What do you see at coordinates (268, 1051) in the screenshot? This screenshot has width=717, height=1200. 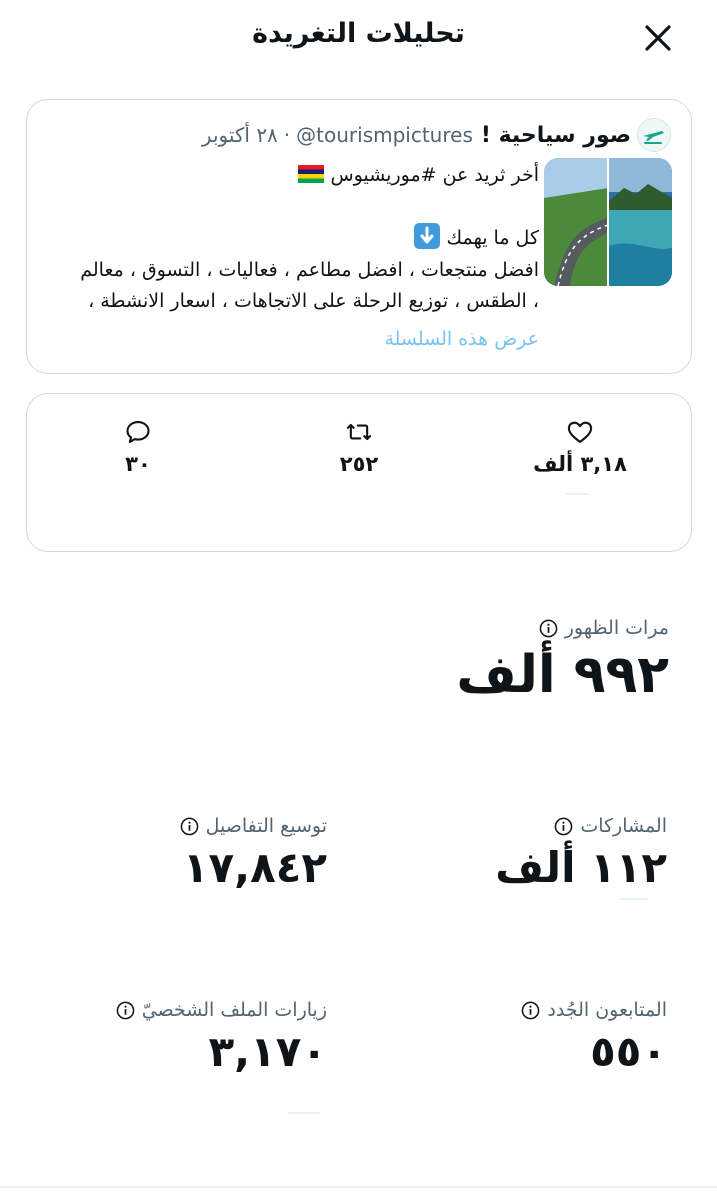 I see `profile-visits-value: ٣,١٧٠` at bounding box center [268, 1051].